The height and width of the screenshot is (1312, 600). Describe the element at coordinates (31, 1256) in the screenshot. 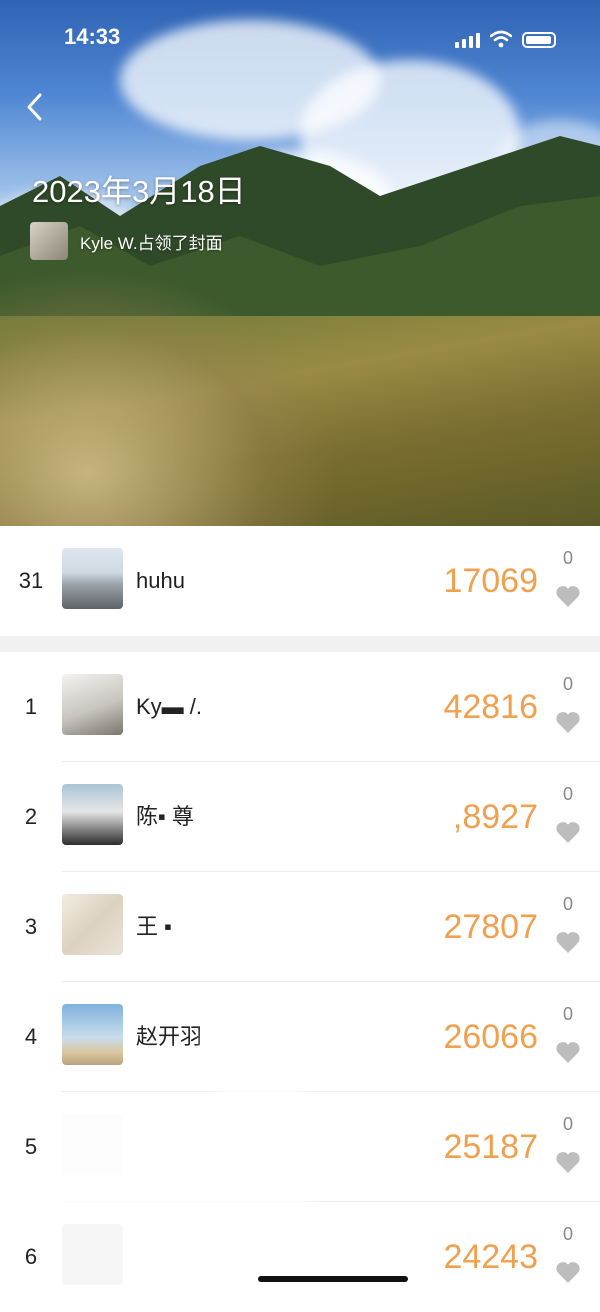

I see `rank-number: 6` at that location.